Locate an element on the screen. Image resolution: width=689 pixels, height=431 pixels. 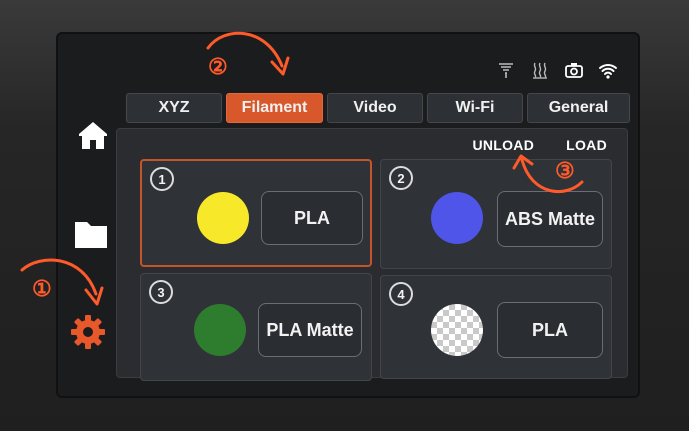
filament-sensor-icon is located at coordinates (506, 70).